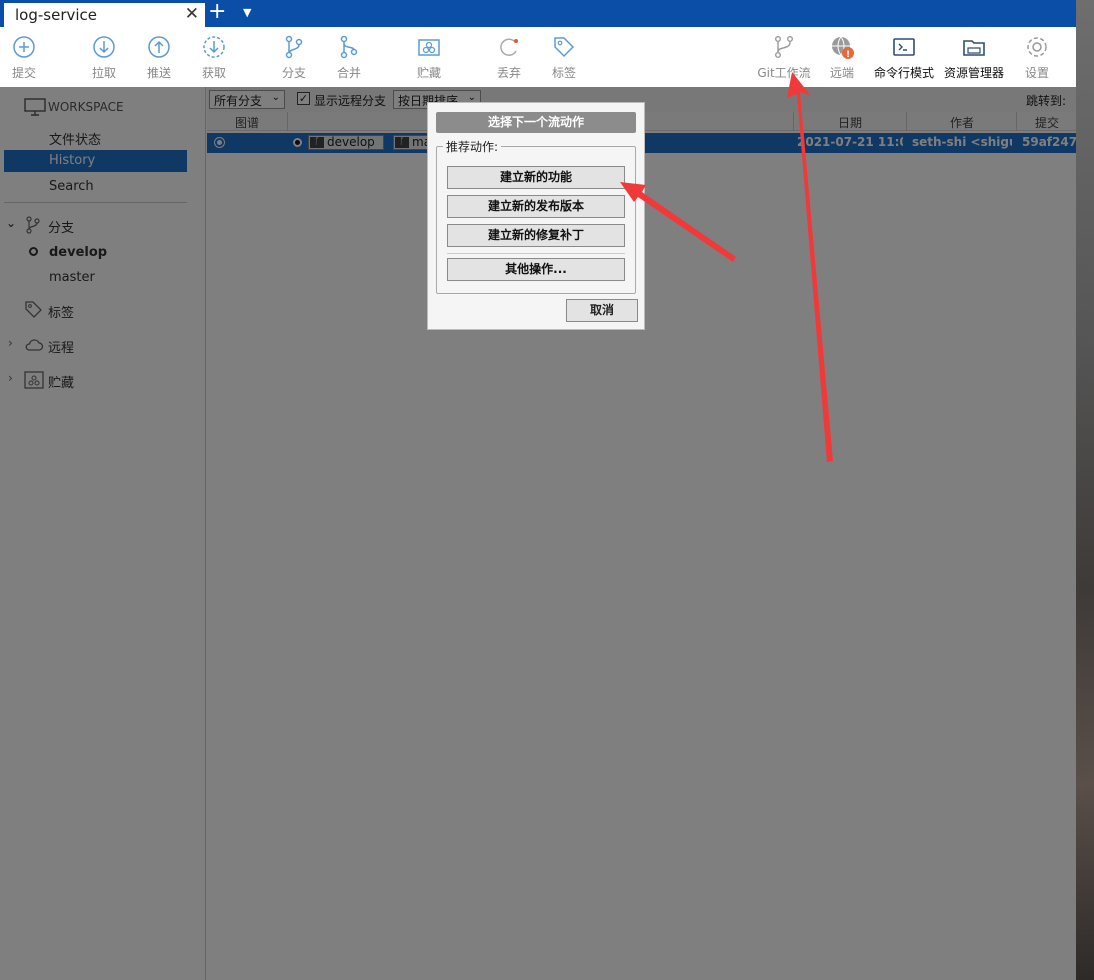 The image size is (1094, 980). I want to click on terminal-label: 命令行模式, so click(904, 73).